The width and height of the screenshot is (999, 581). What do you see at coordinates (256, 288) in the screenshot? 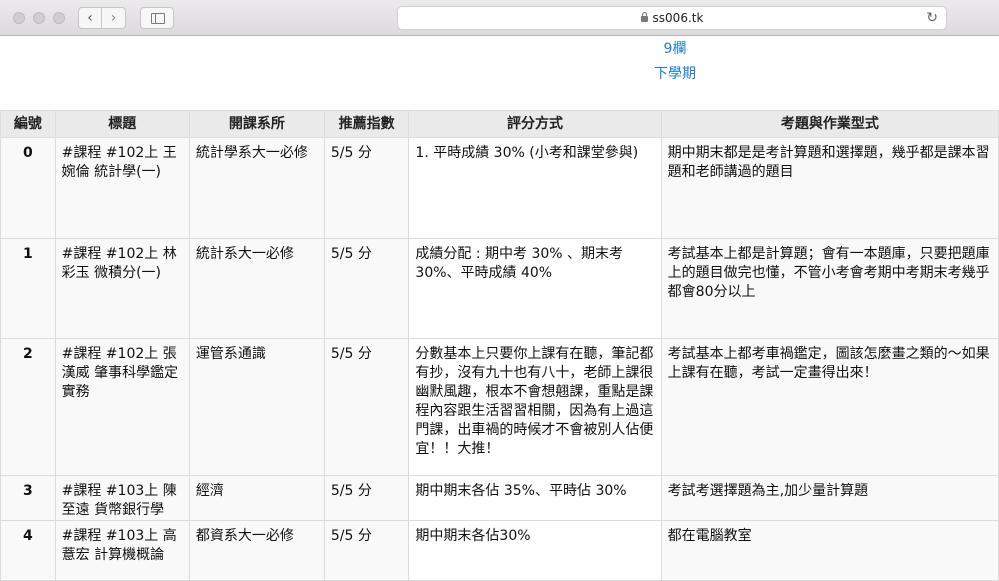
I see `cell-dept: 統計系大一必修` at bounding box center [256, 288].